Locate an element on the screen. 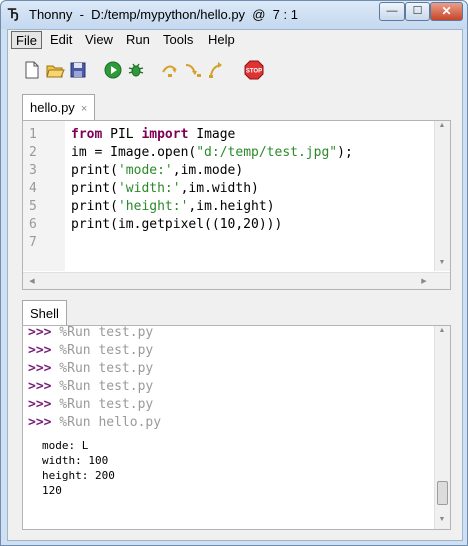 The height and width of the screenshot is (546, 468). line-number-gutter: 1 2 3 4 5 6 7 is located at coordinates (44, 196).